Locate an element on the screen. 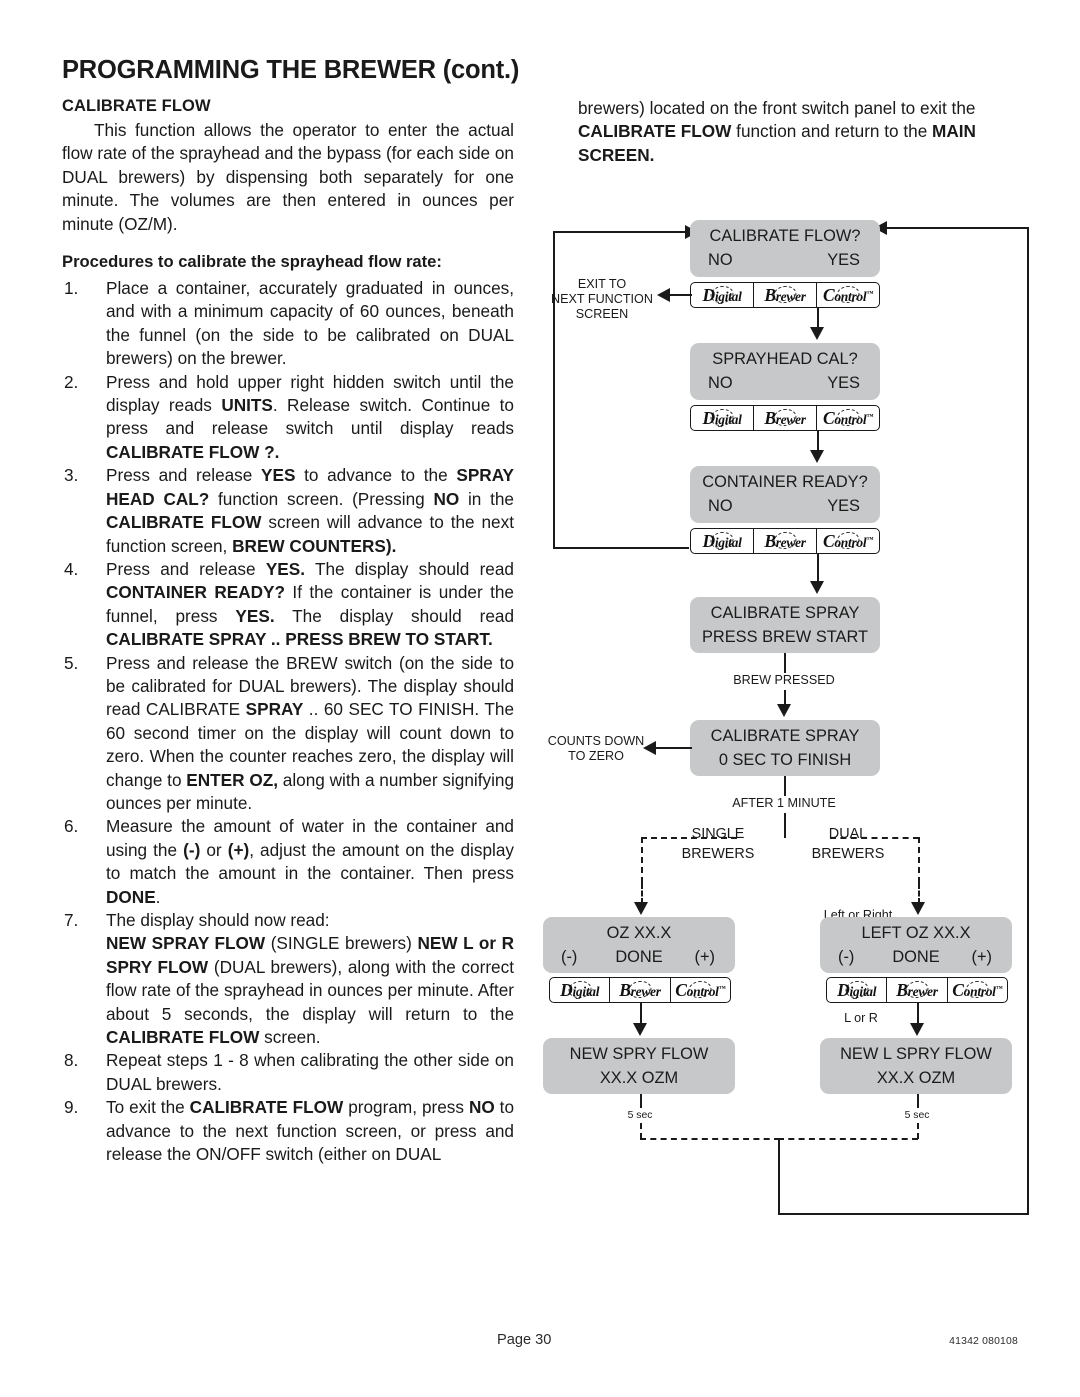 This screenshot has width=1080, height=1397. exit-arrow is located at coordinates (663, 295).